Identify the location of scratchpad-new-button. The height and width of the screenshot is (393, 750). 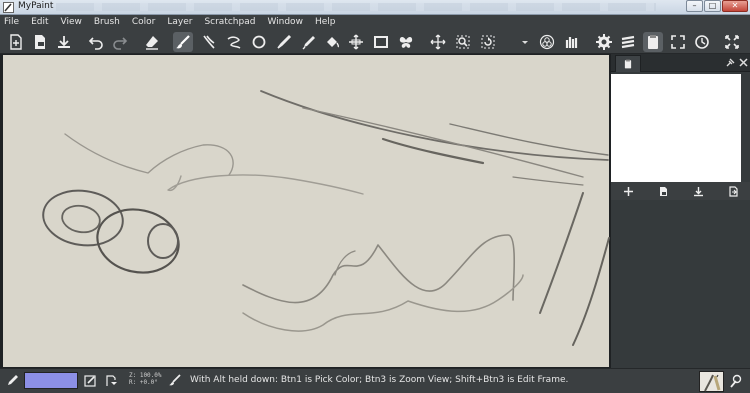
(628, 191).